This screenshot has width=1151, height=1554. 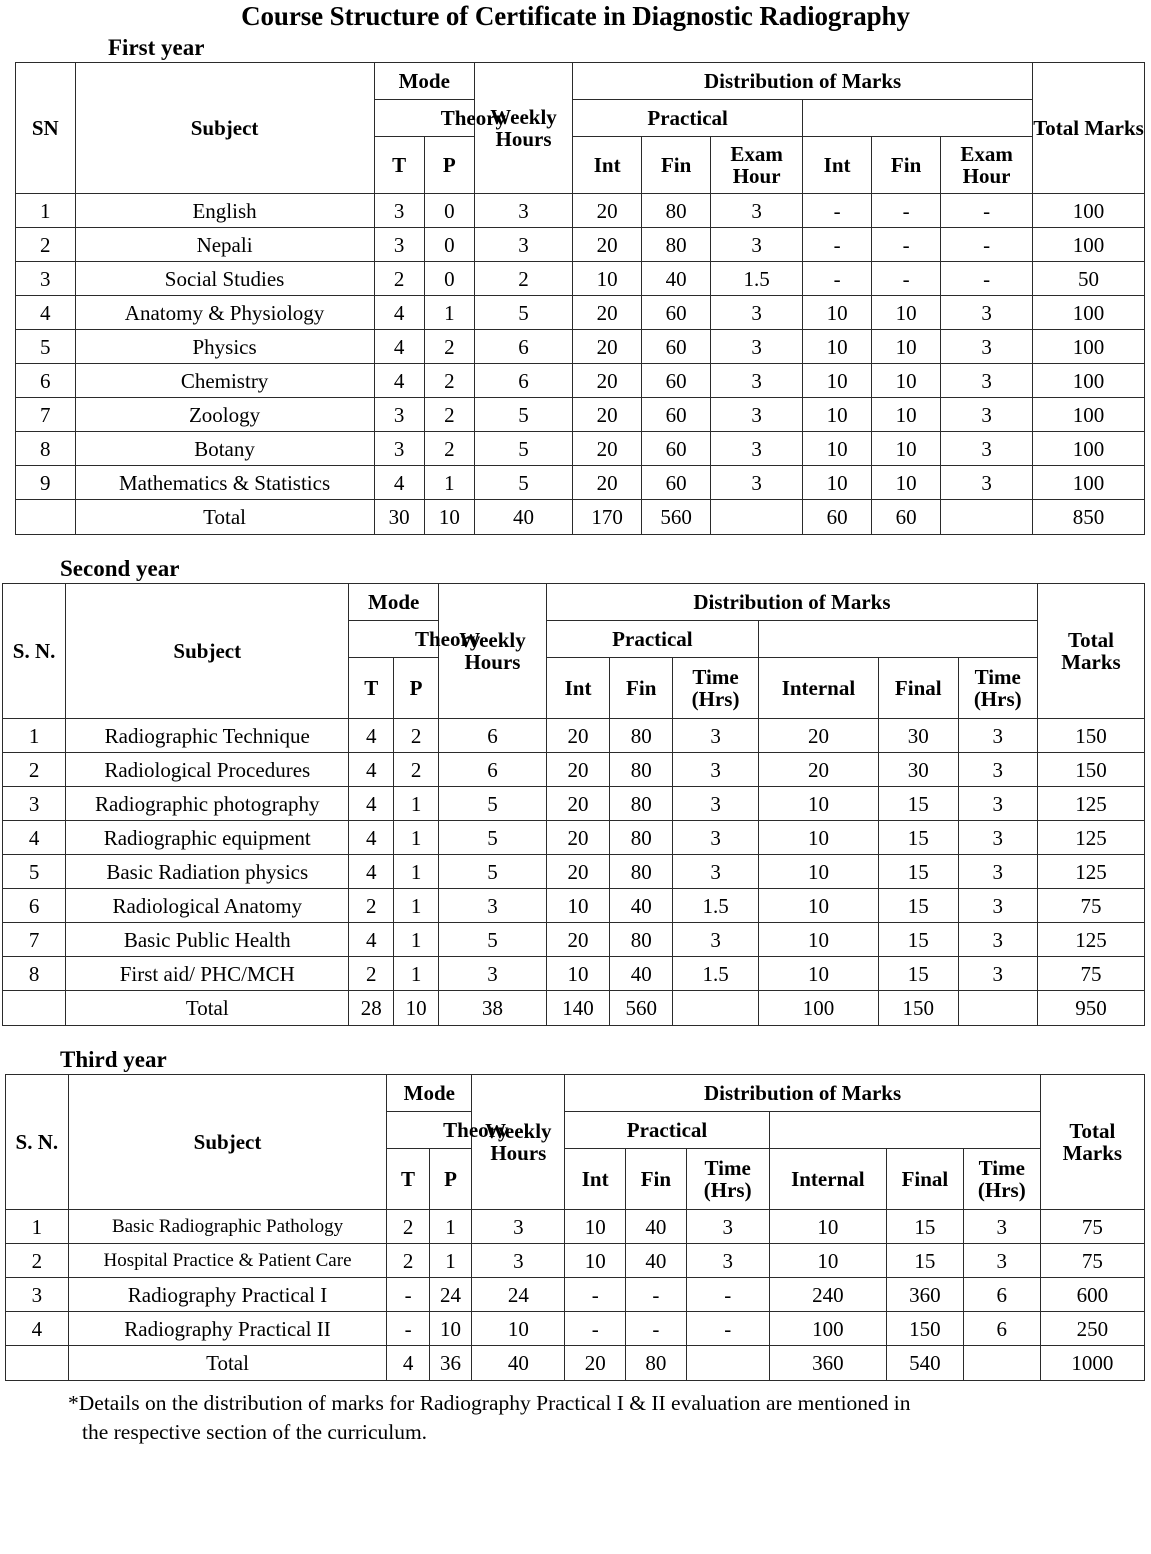 I want to click on cell-theory-int: 140, so click(x=578, y=1008).